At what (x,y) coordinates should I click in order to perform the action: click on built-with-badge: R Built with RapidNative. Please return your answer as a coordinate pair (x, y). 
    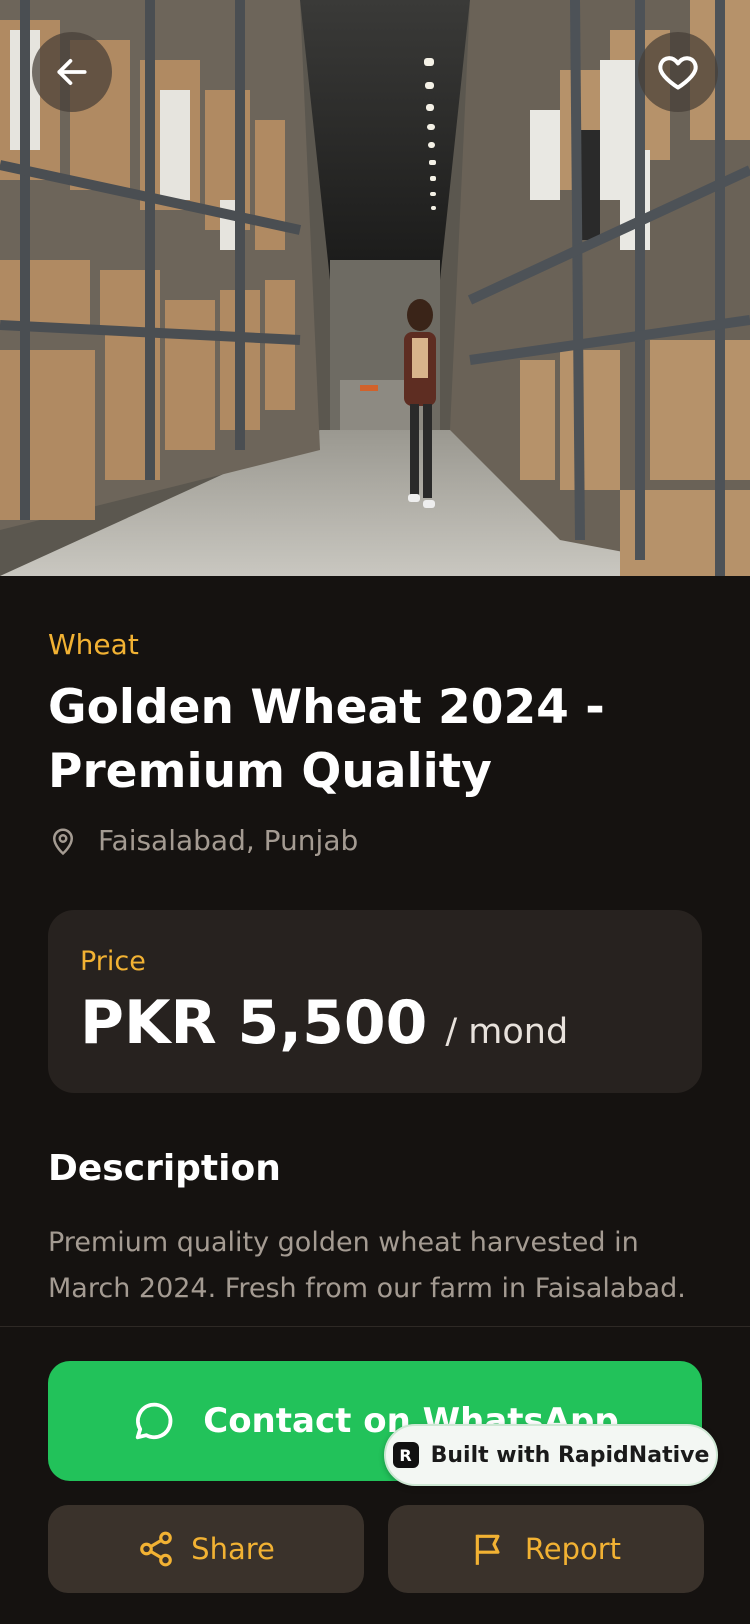
    Looking at the image, I should click on (551, 1455).